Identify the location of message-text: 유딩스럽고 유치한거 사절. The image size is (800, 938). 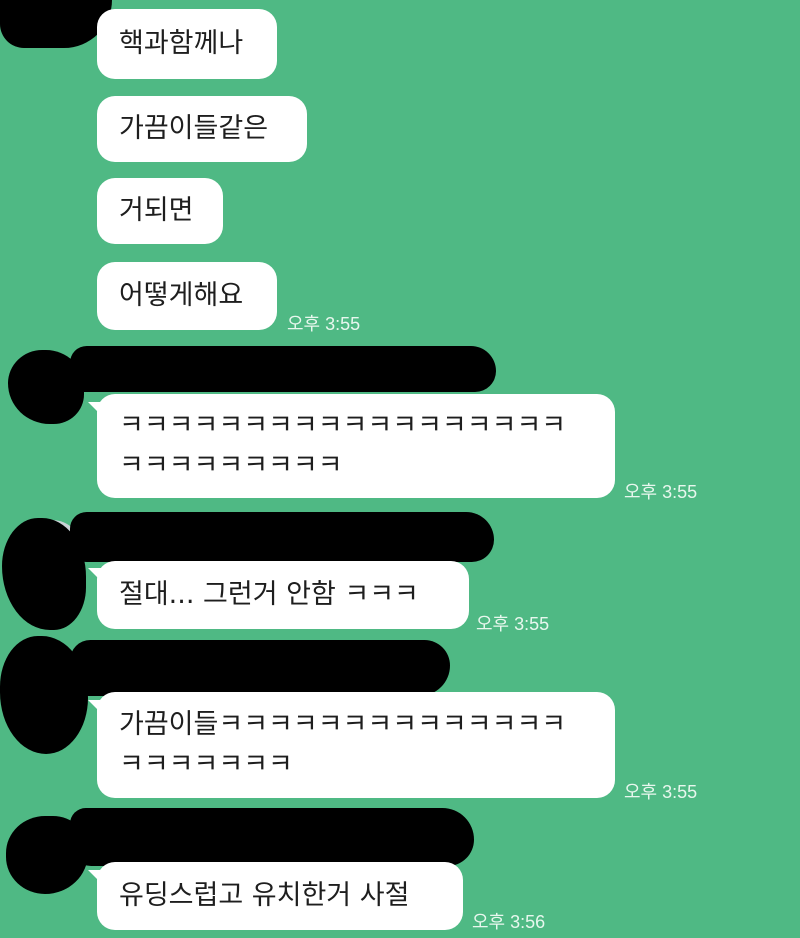
(264, 895).